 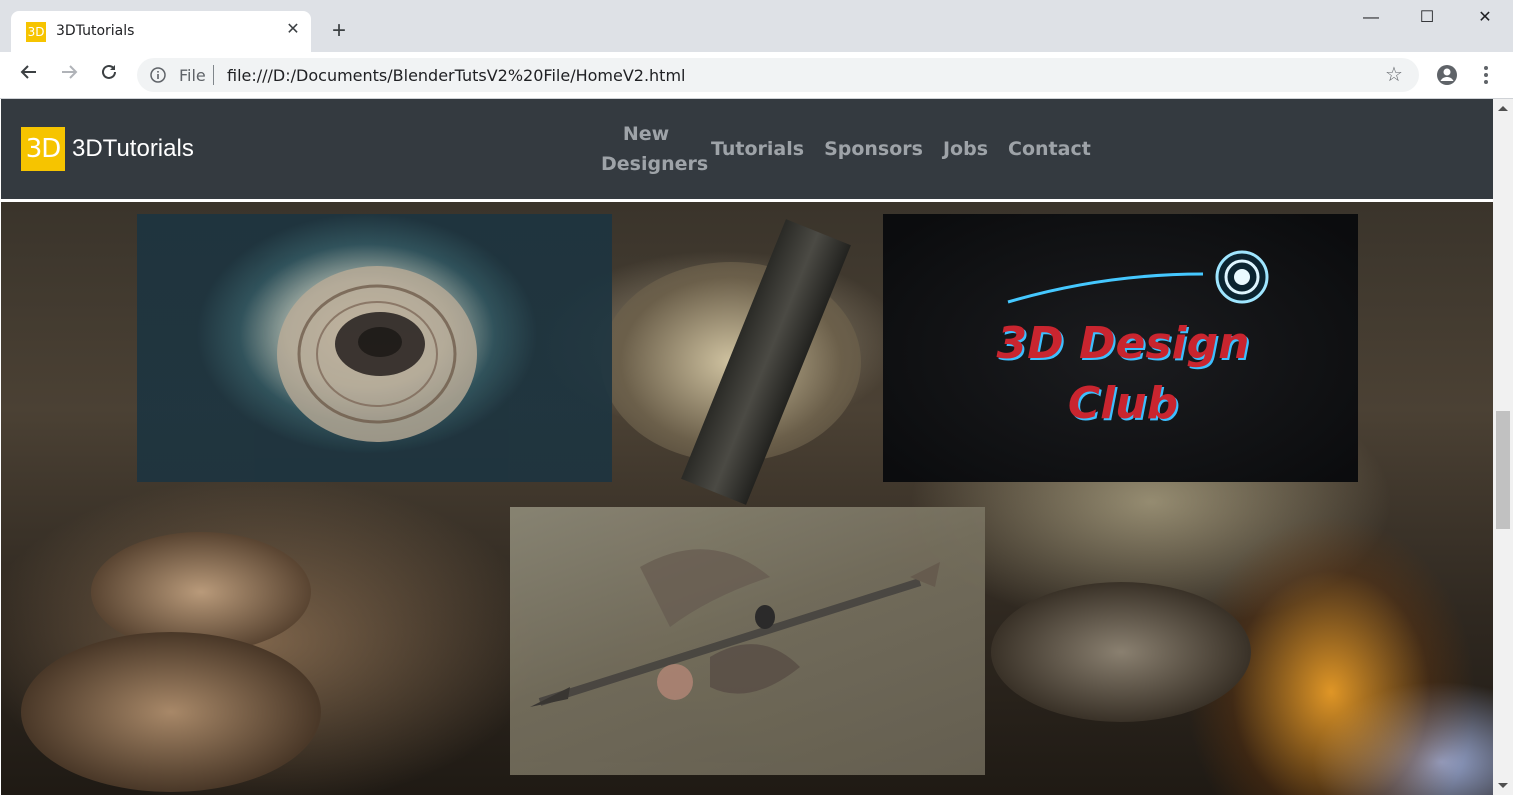 I want to click on nav-link-contact: Contact, so click(x=1049, y=149).